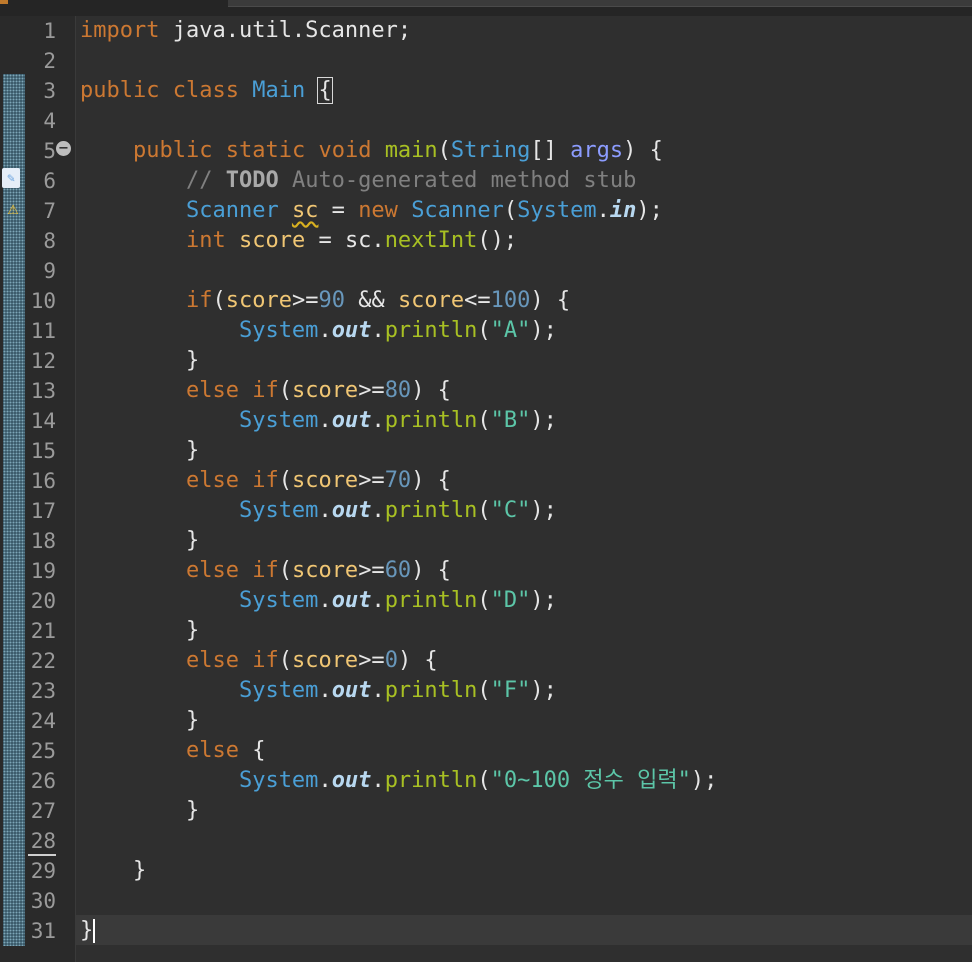 This screenshot has height=962, width=972. I want to click on line-number: 15, so click(43, 451).